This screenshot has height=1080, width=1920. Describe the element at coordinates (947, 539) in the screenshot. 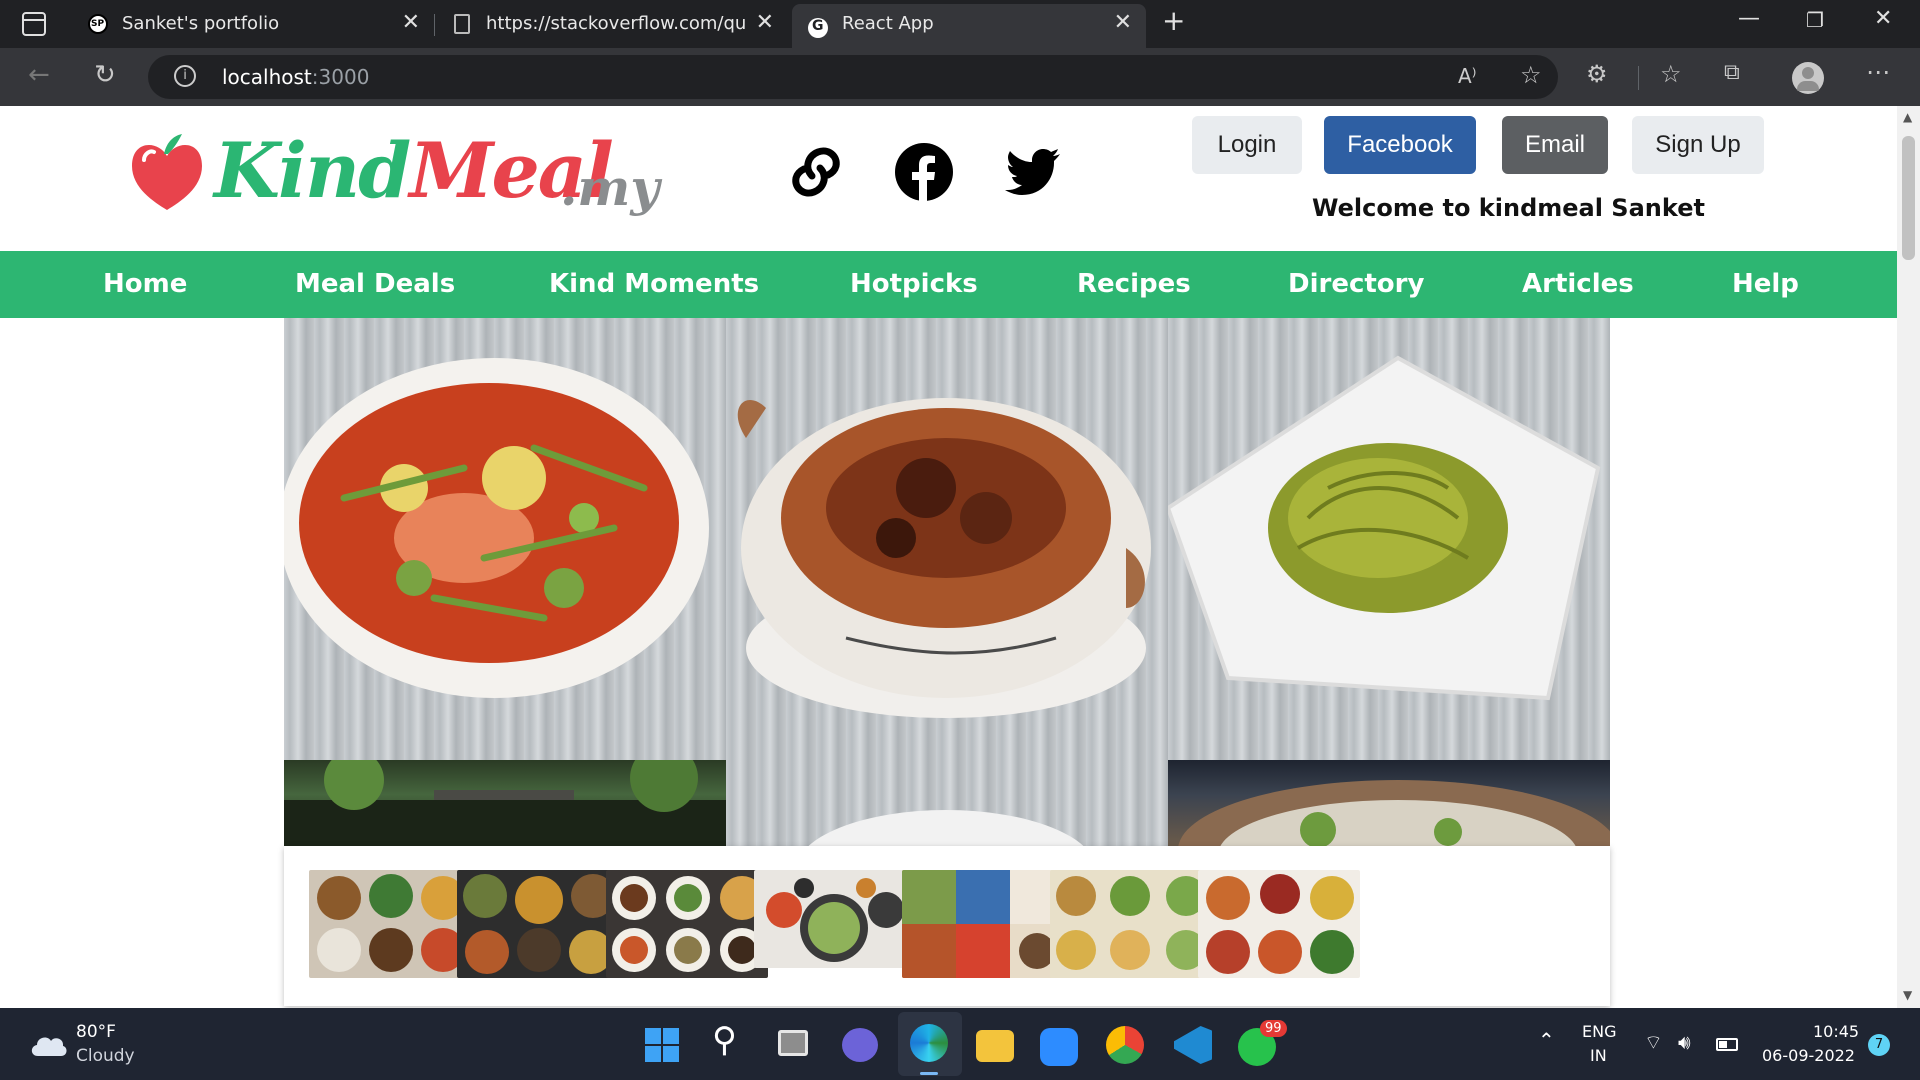

I see `food-image-claypot-rice` at that location.